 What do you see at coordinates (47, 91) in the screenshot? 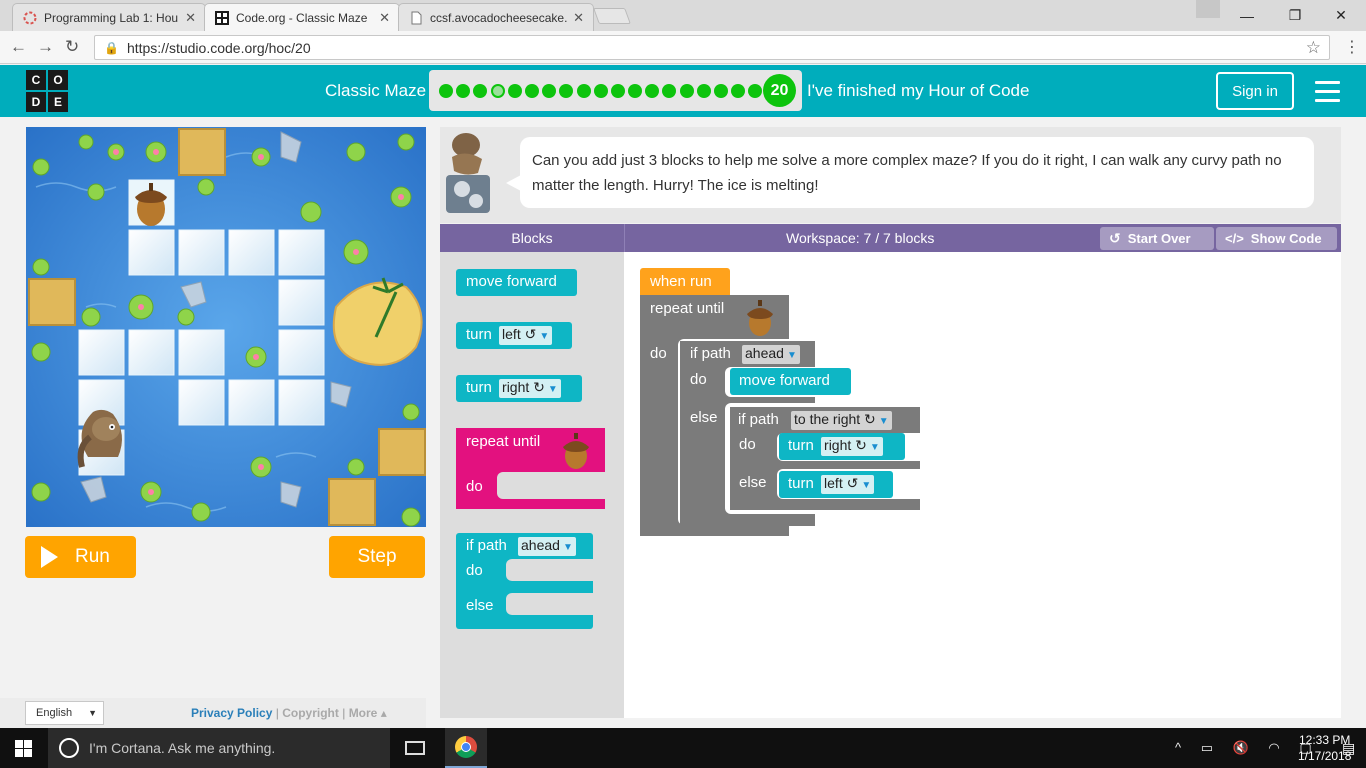
I see `codeorg-logo: C O D E` at bounding box center [47, 91].